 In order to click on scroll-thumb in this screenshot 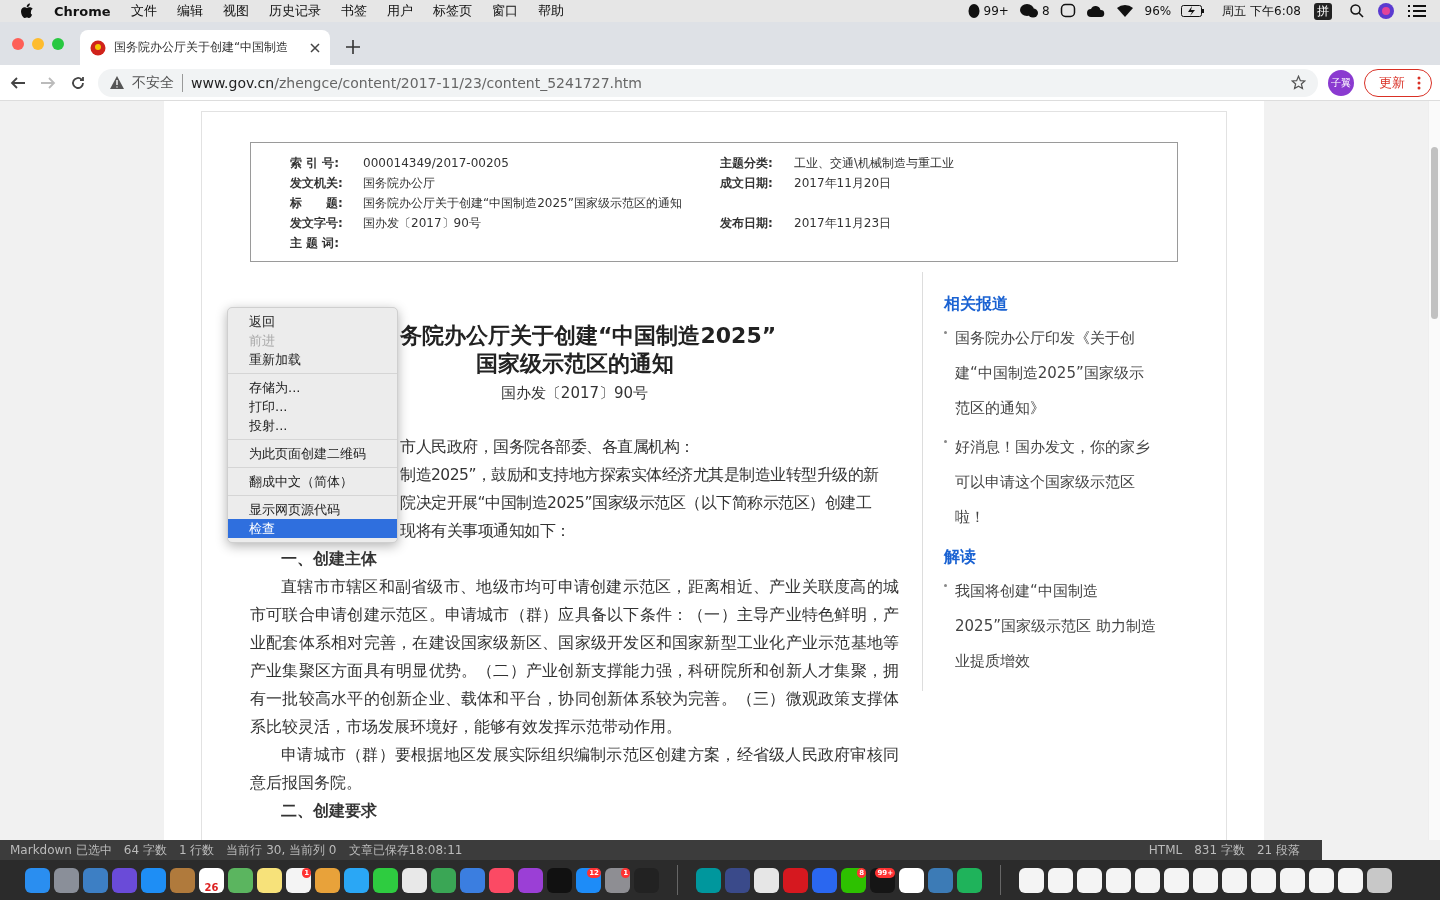, I will do `click(1434, 233)`.